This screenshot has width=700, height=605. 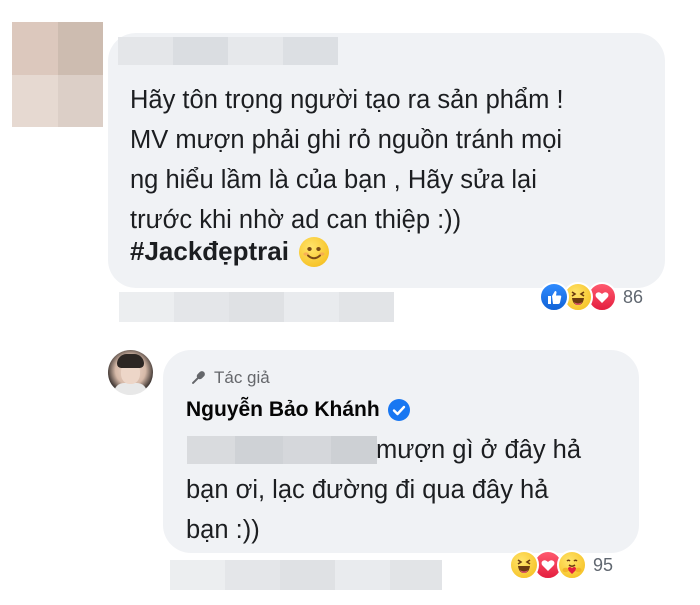 What do you see at coordinates (313, 251) in the screenshot?
I see `smiling-face-emoji-icon` at bounding box center [313, 251].